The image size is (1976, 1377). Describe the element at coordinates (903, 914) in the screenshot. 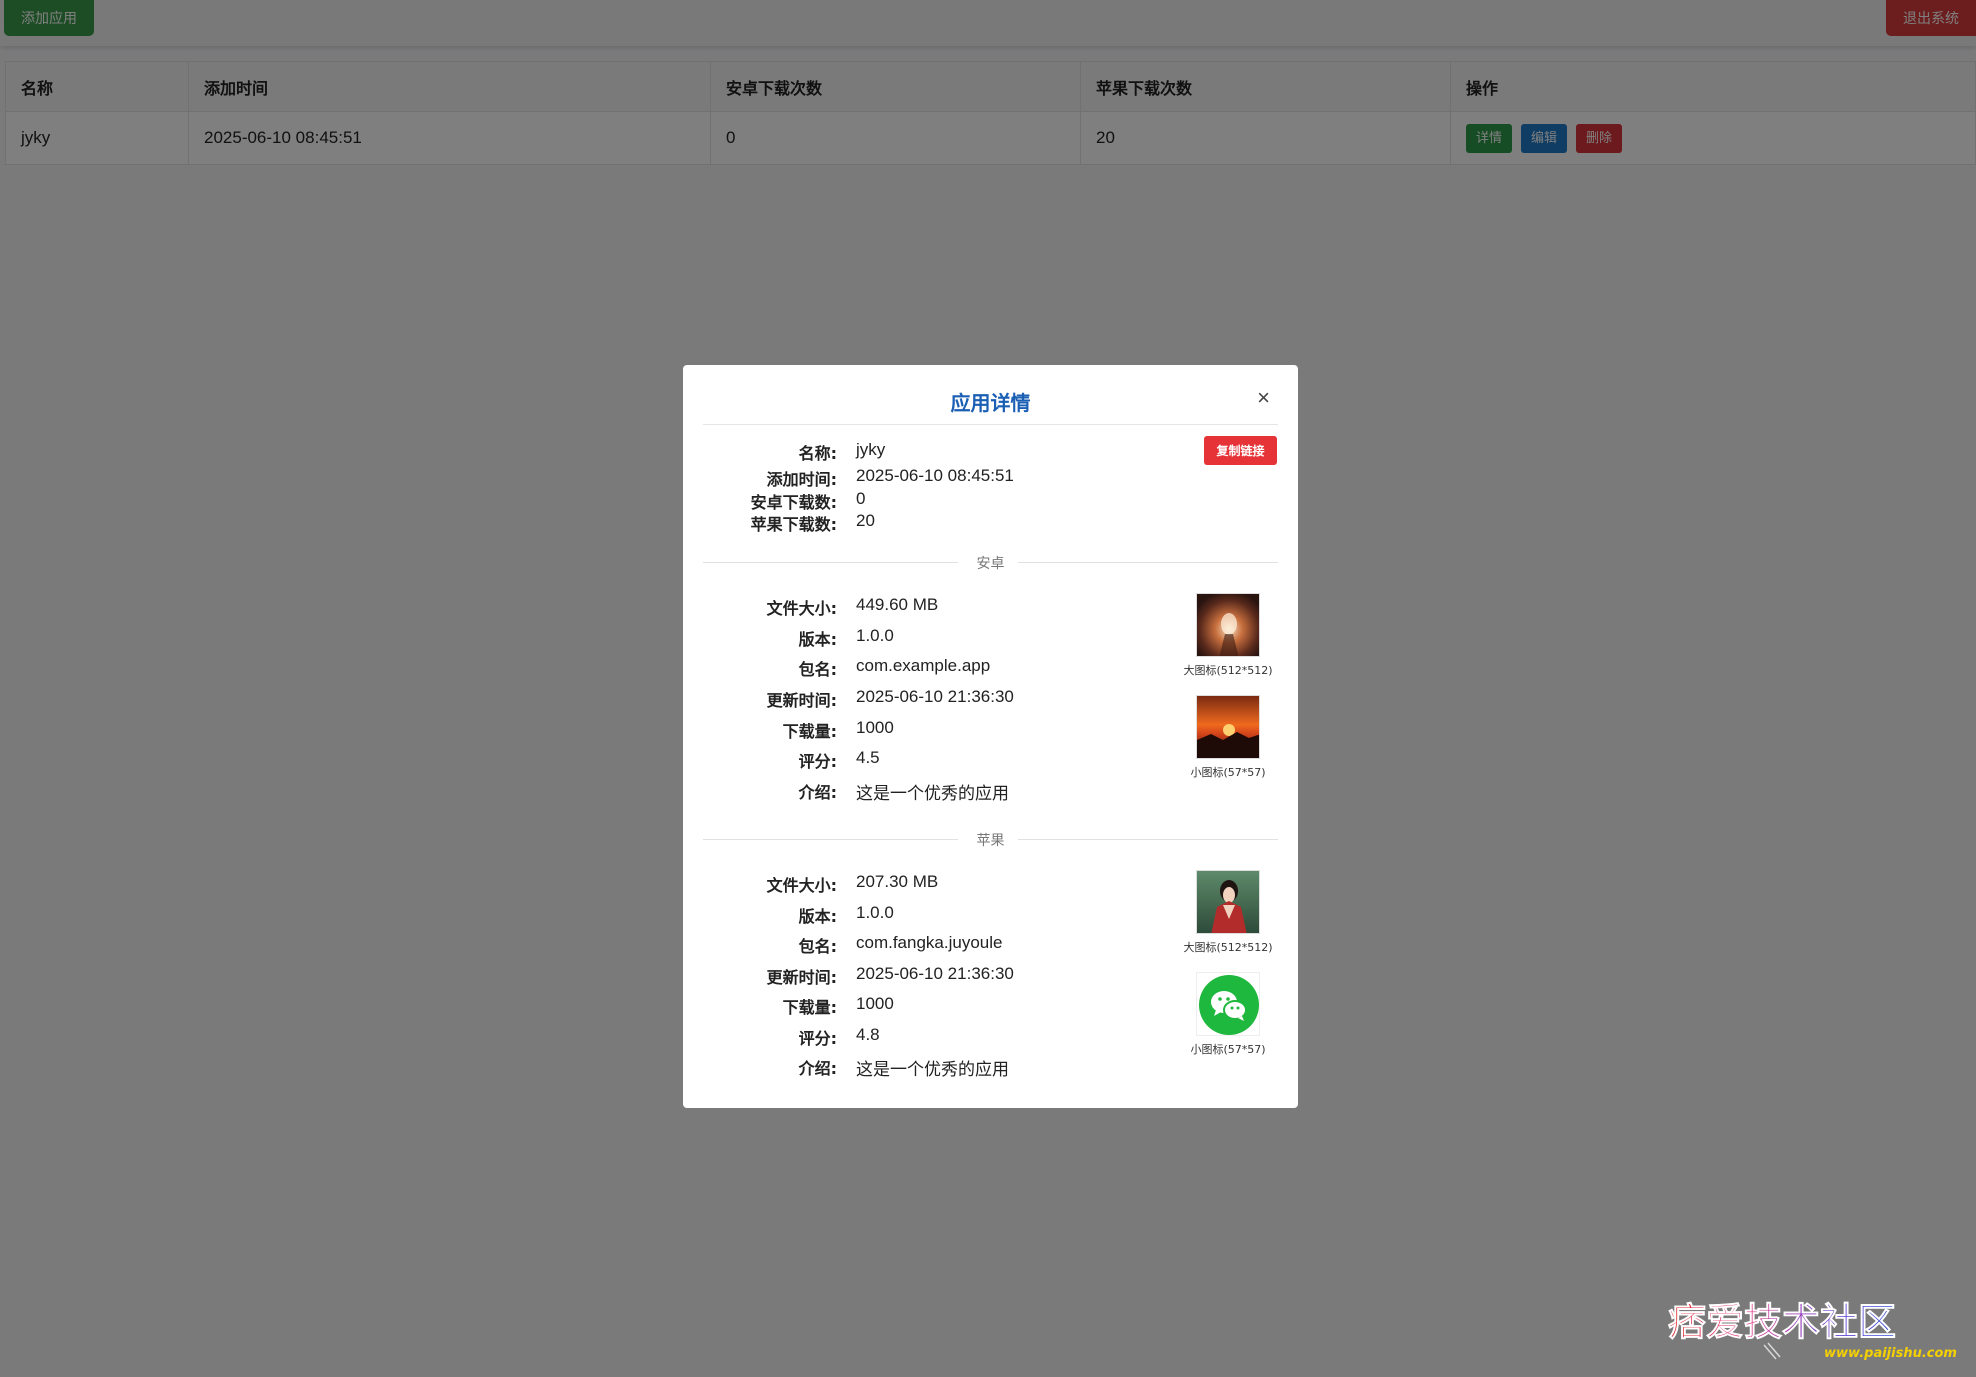

I see `ios-field-version: 版本: 1.0.0` at that location.